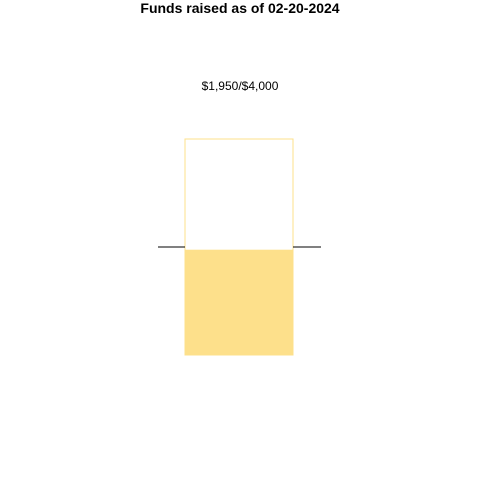 The width and height of the screenshot is (480, 480). Describe the element at coordinates (239, 8) in the screenshot. I see `chart-title: Funds raised as of 02-20-2024` at that location.